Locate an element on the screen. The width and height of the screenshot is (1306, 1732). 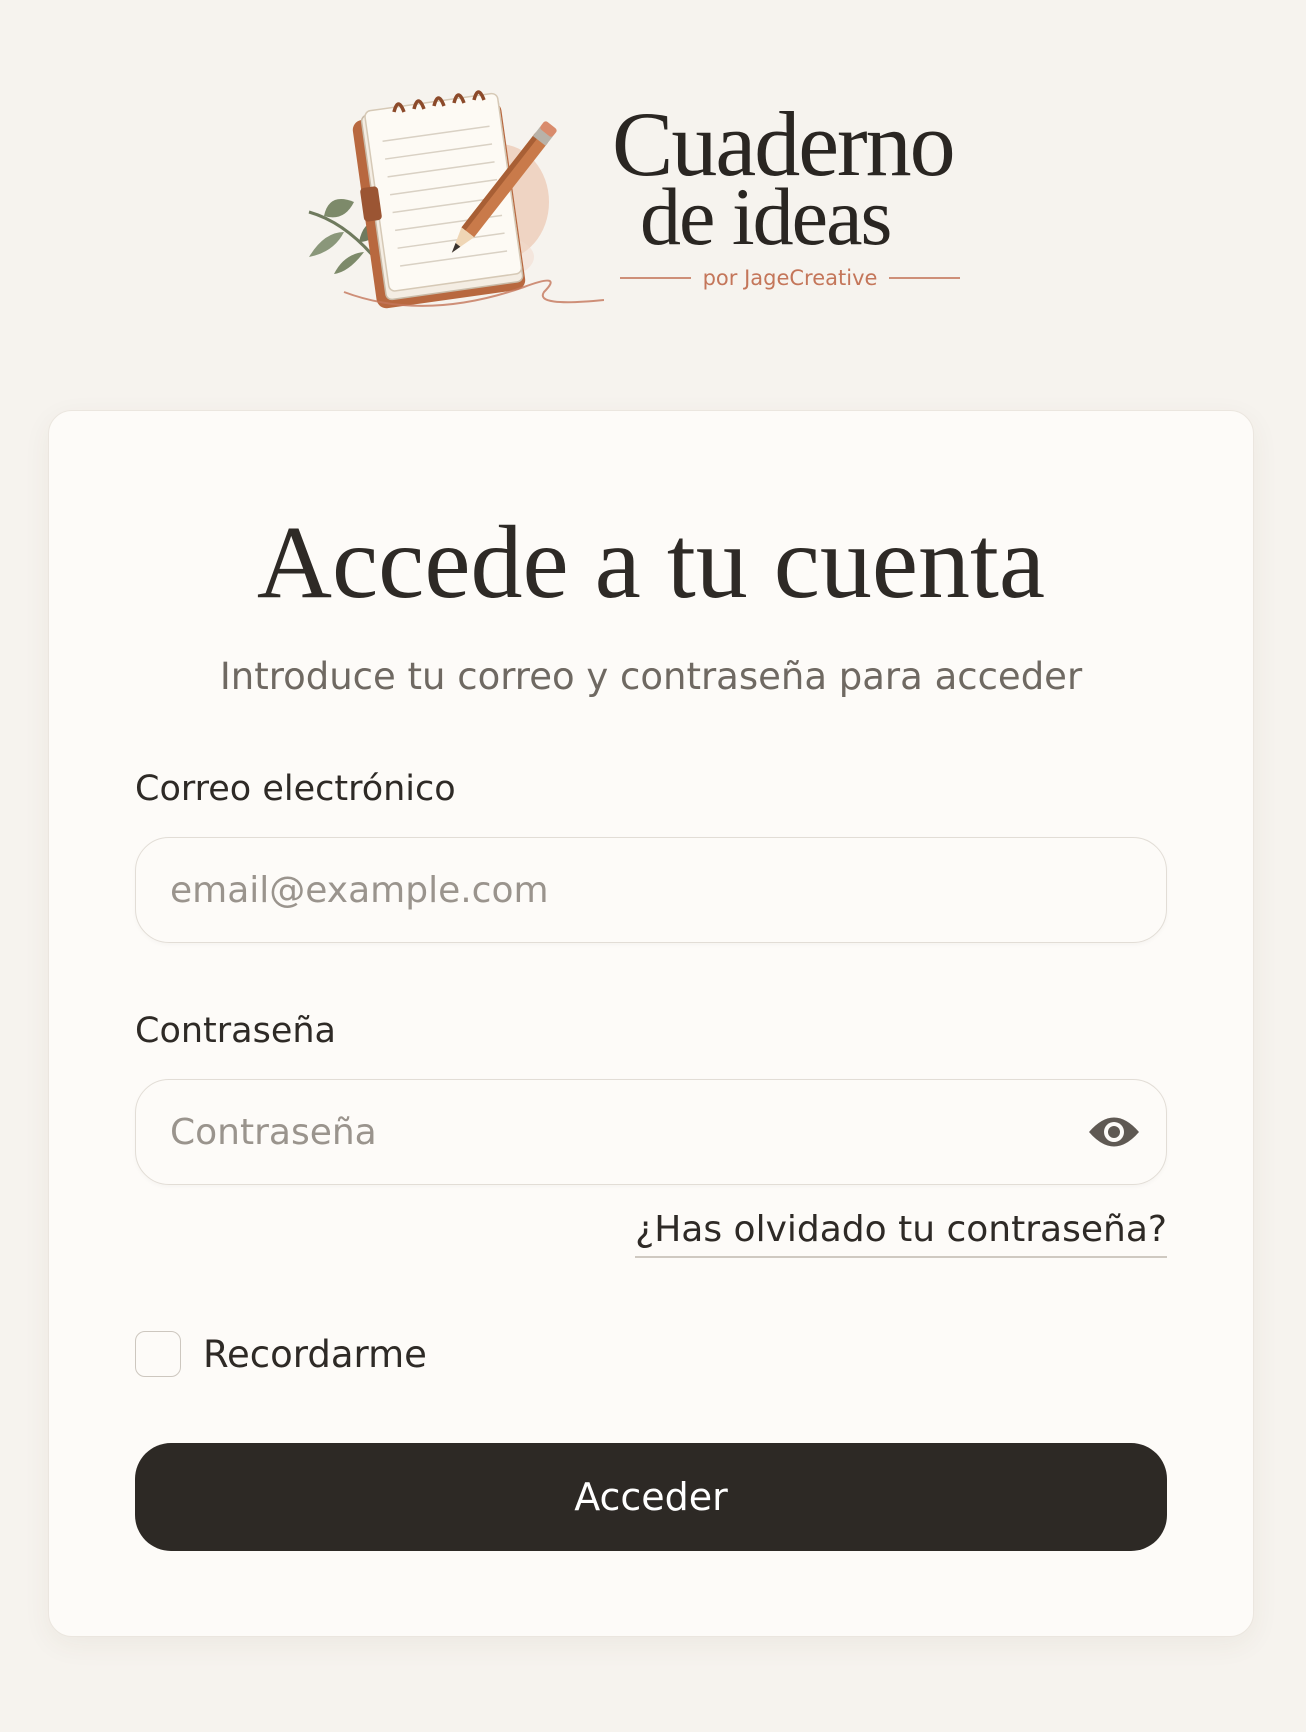
remember-me-checkbox is located at coordinates (158, 1354).